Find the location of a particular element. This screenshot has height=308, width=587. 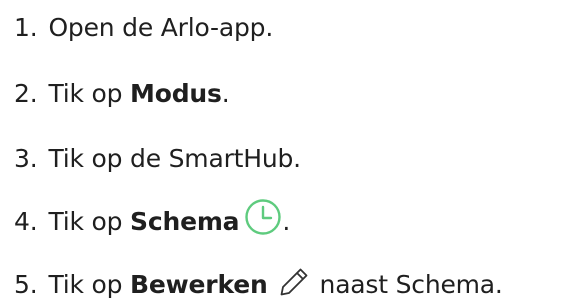

step-bold-term: Modus is located at coordinates (176, 93).